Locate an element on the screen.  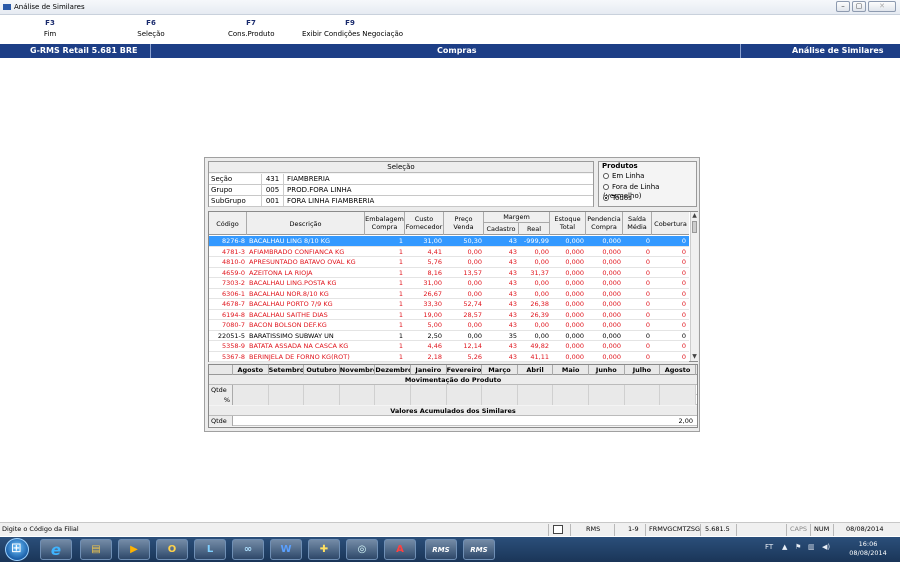
clock-time: 16:06 is located at coordinates (868, 544).